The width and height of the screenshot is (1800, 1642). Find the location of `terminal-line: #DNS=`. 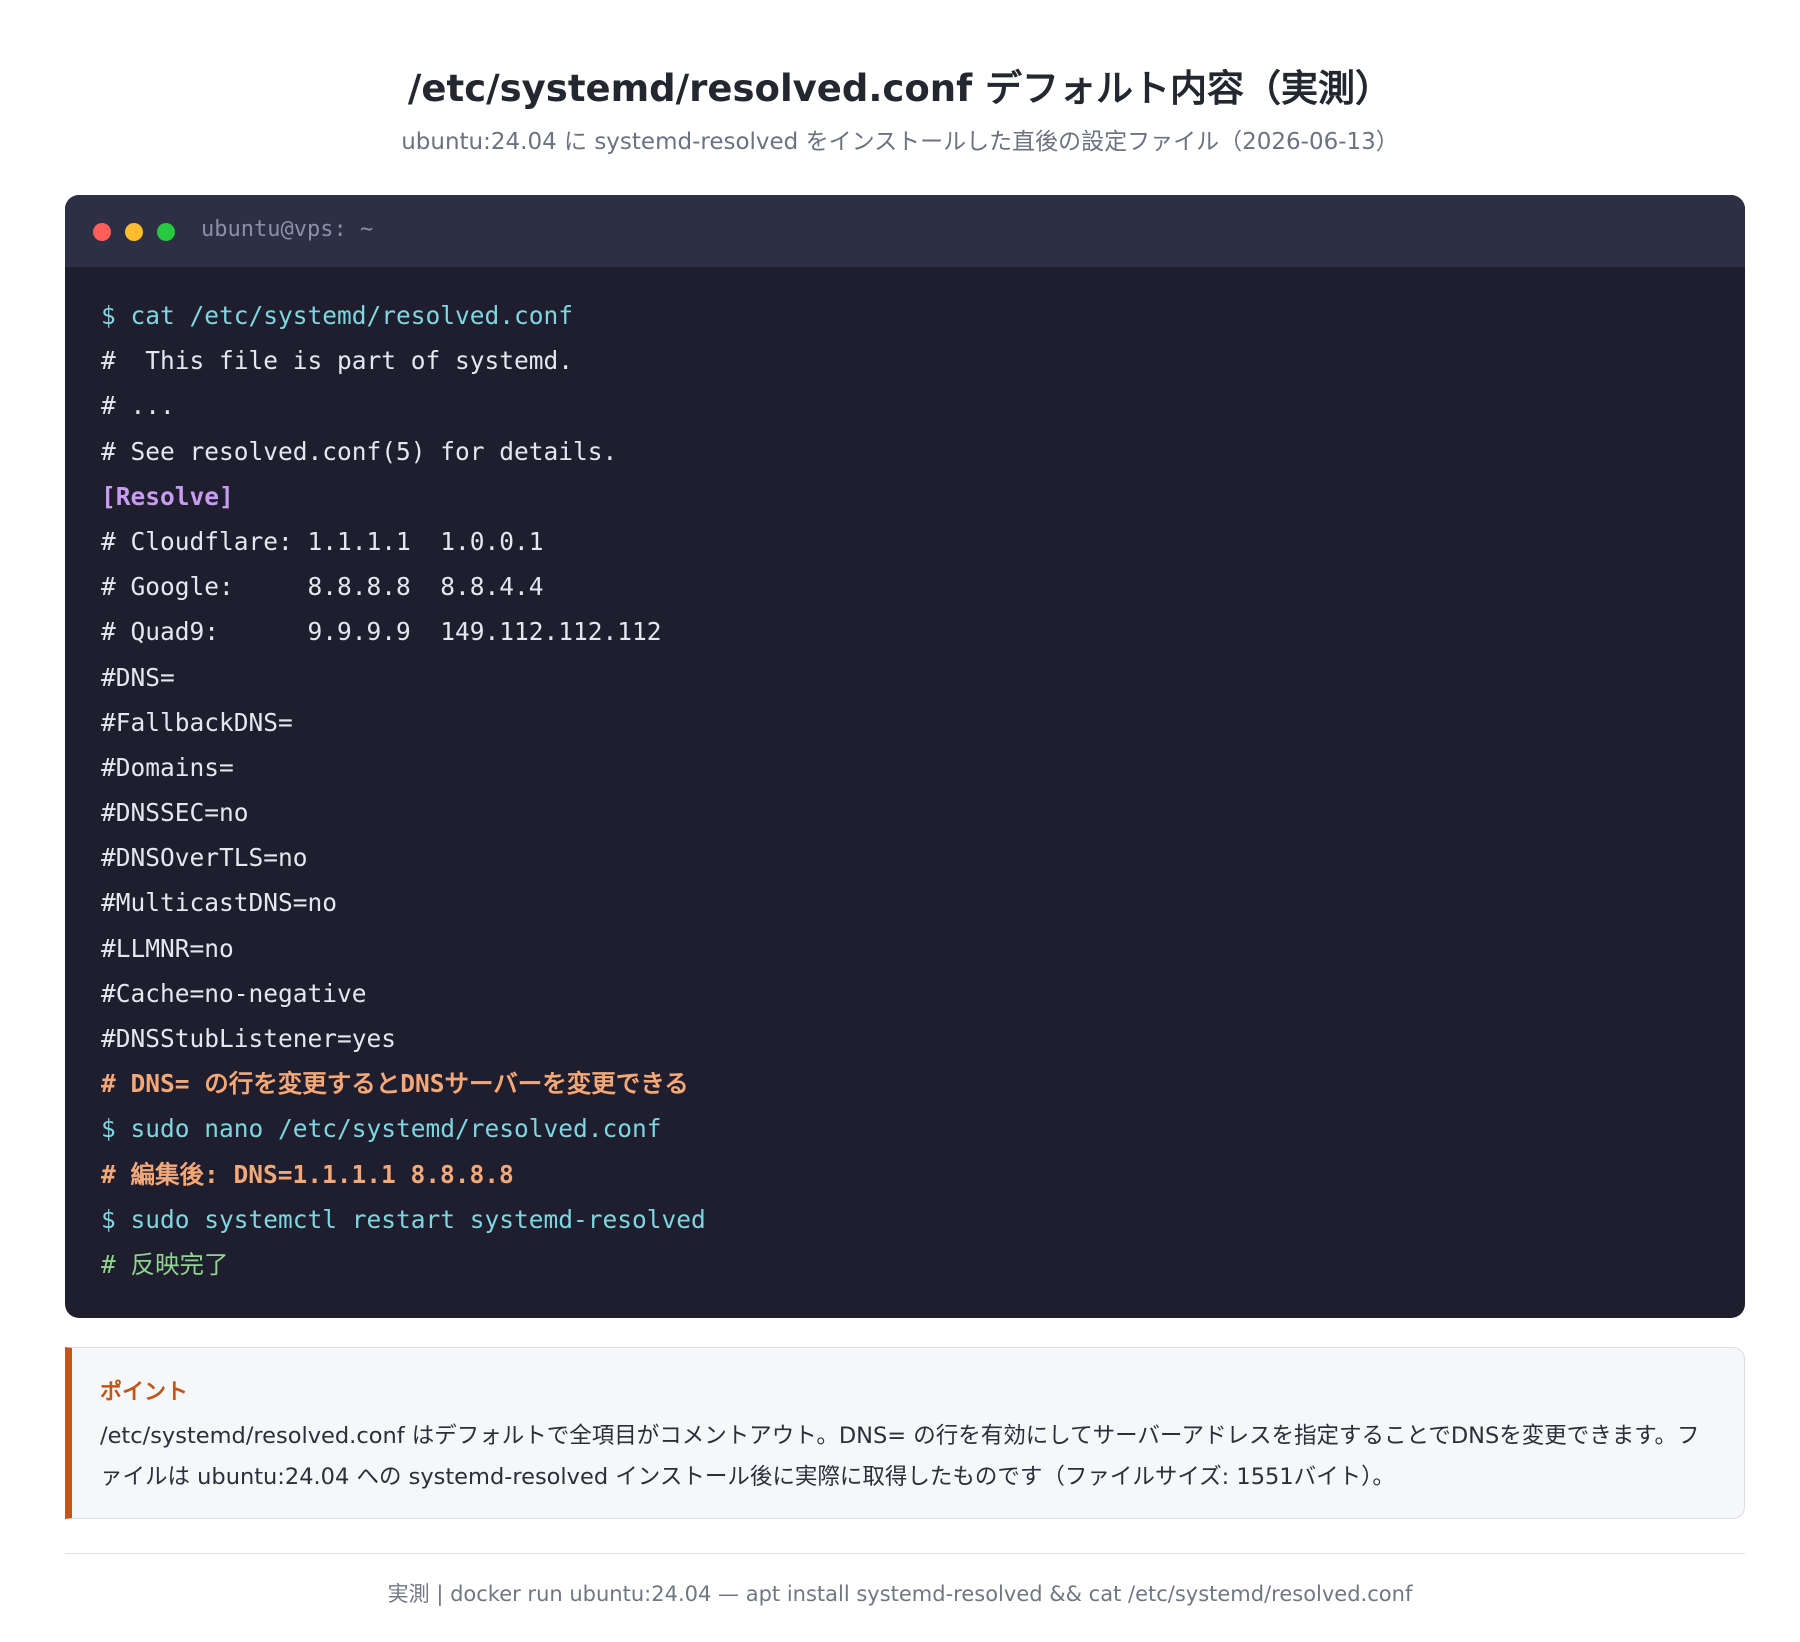

terminal-line: #DNS= is located at coordinates (138, 677).